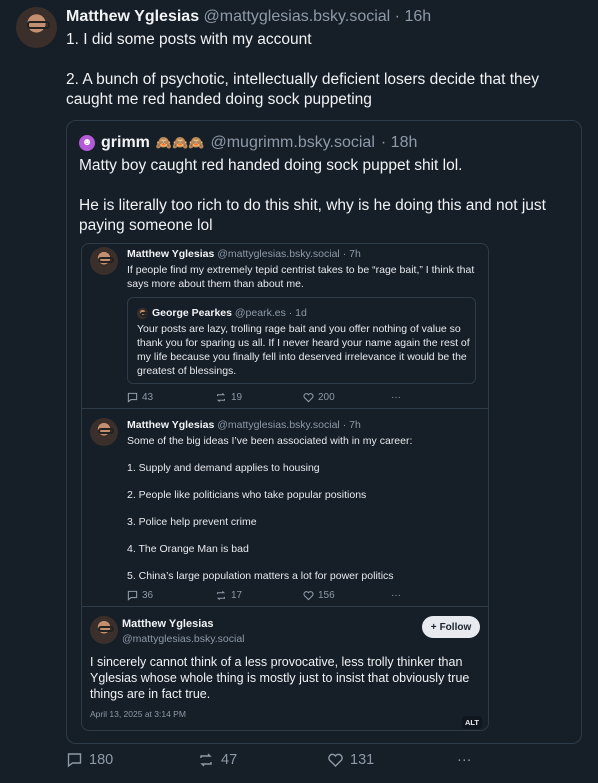 The image size is (598, 783). What do you see at coordinates (188, 549) in the screenshot?
I see `list-item: 4. The Orange Man is bad` at bounding box center [188, 549].